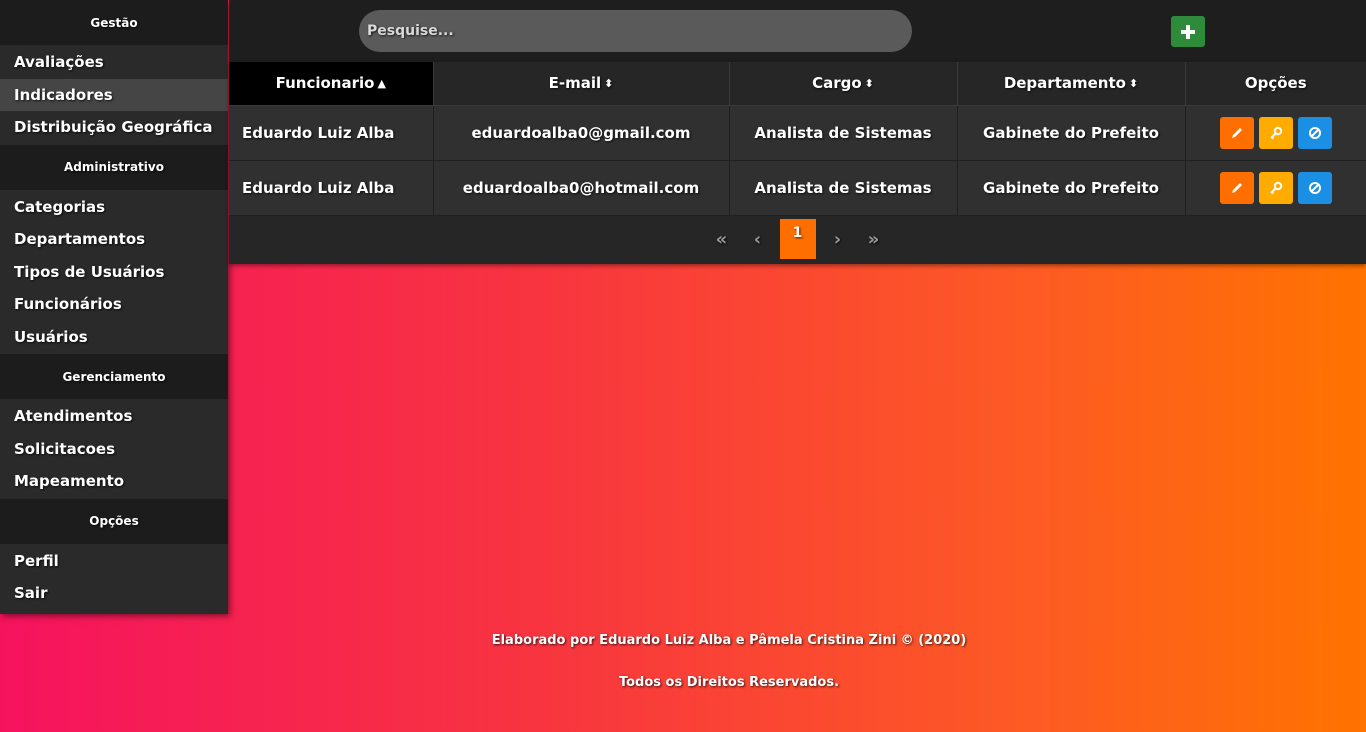 The height and width of the screenshot is (732, 1366). Describe the element at coordinates (381, 84) in the screenshot. I see `sort-asc-icon: ▲` at that location.